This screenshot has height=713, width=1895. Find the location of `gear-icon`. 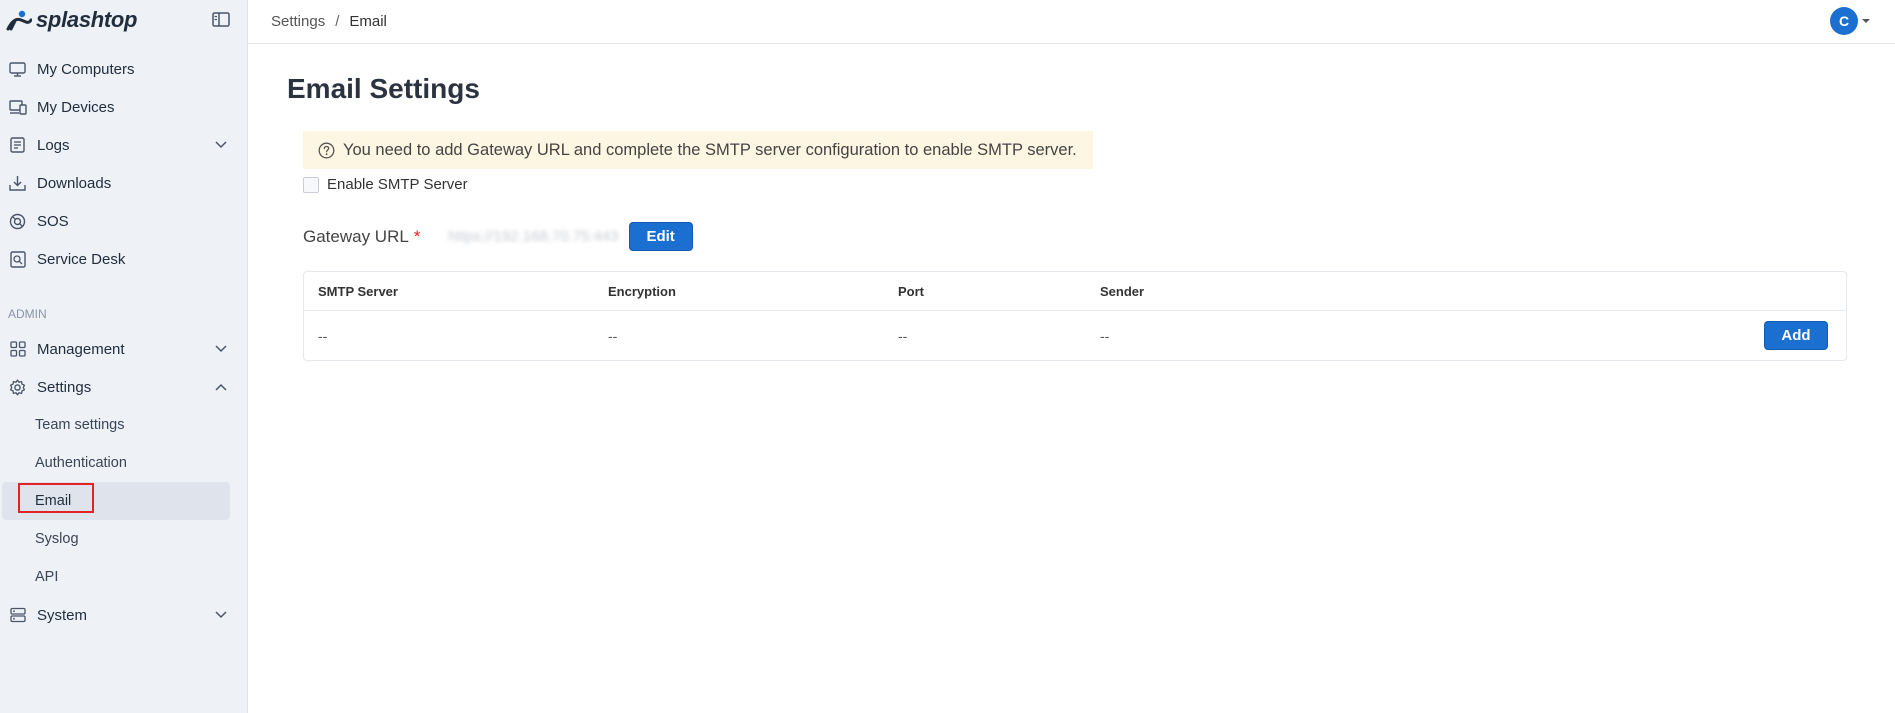

gear-icon is located at coordinates (17, 387).